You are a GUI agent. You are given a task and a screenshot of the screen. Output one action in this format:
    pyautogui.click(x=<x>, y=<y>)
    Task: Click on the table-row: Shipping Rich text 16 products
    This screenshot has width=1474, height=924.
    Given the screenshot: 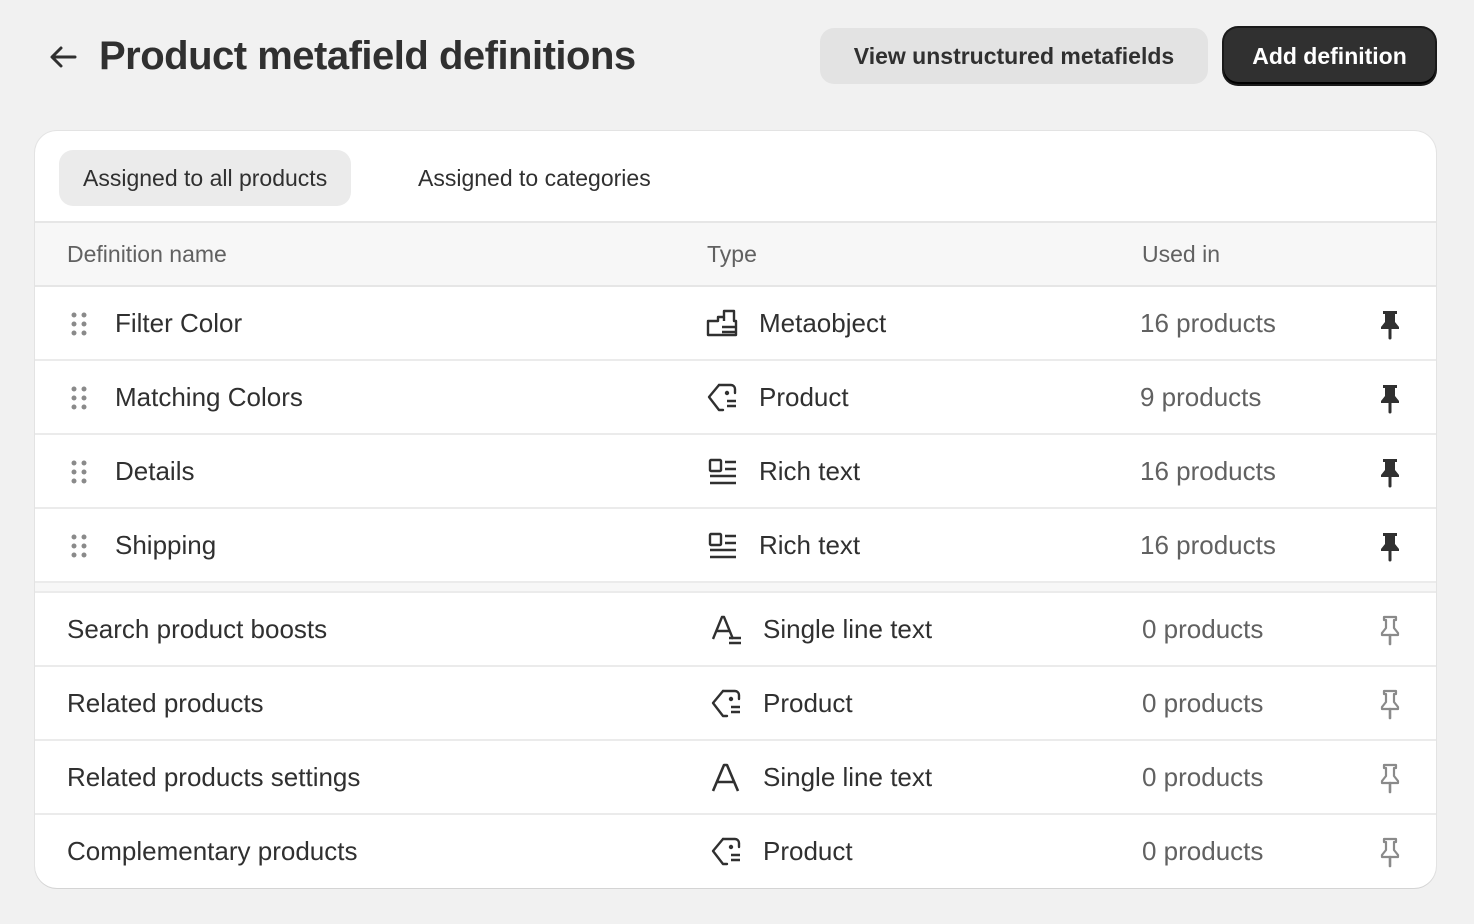 What is the action you would take?
    pyautogui.click(x=735, y=546)
    